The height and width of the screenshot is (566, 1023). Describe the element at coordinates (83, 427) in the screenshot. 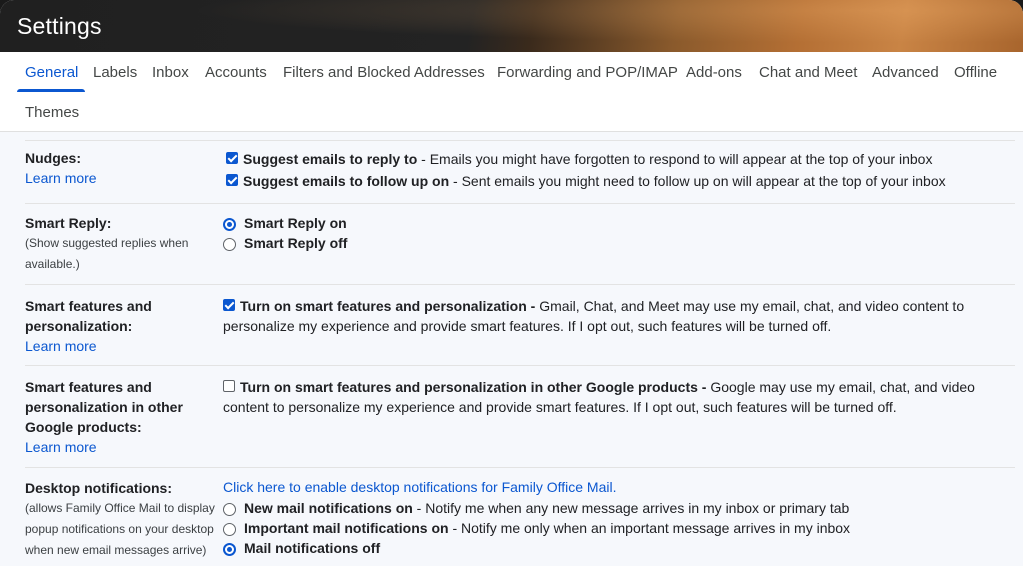

I see `smart-features-other-title-3: Google products:` at that location.